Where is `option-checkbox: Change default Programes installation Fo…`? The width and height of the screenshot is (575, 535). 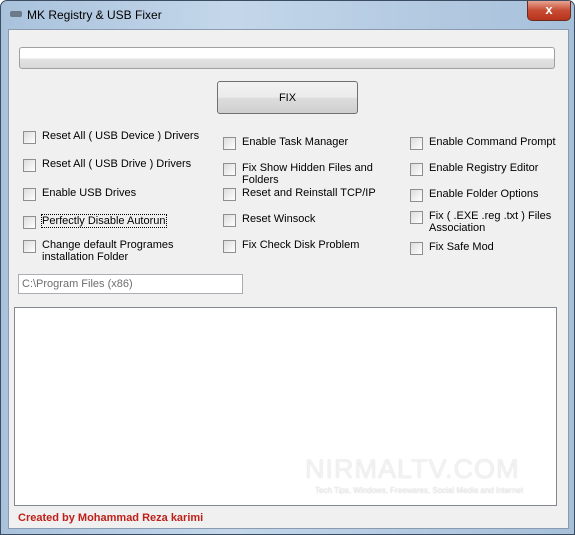 option-checkbox: Change default Programes installation Fo… is located at coordinates (118, 251).